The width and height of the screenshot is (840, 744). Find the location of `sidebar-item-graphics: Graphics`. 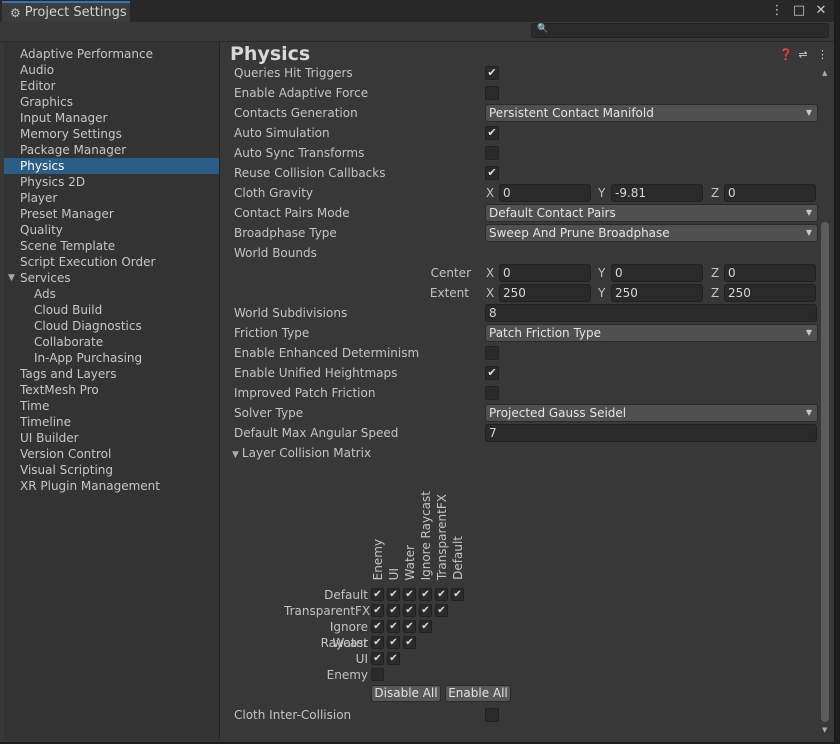

sidebar-item-graphics: Graphics is located at coordinates (111, 102).